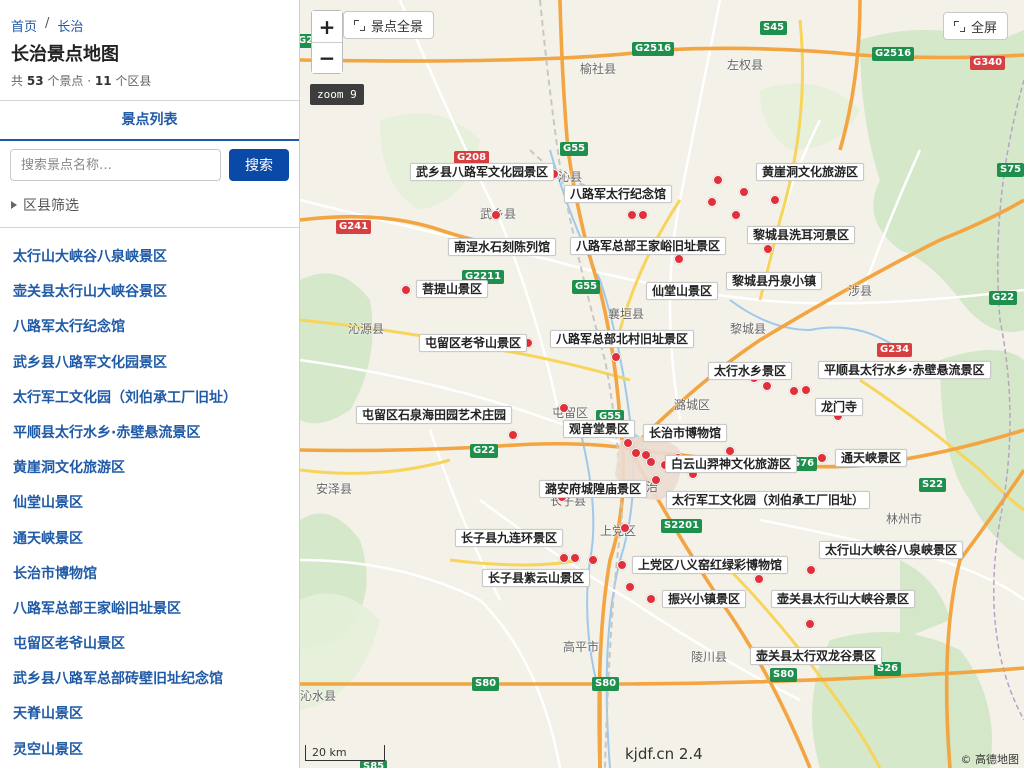 The width and height of the screenshot is (1024, 768). What do you see at coordinates (891, 550) in the screenshot?
I see `poi-label: 太行山大峡谷八泉峡景区` at bounding box center [891, 550].